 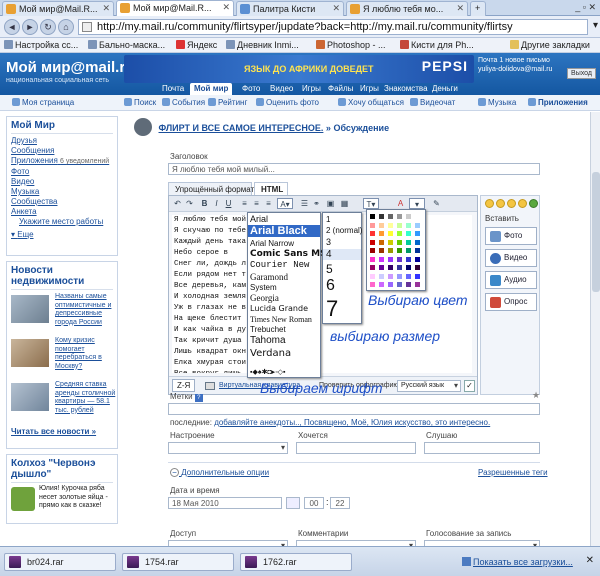 What do you see at coordinates (513, 472) in the screenshot?
I see `allowed-tags-link: Разрешенные теги` at bounding box center [513, 472].